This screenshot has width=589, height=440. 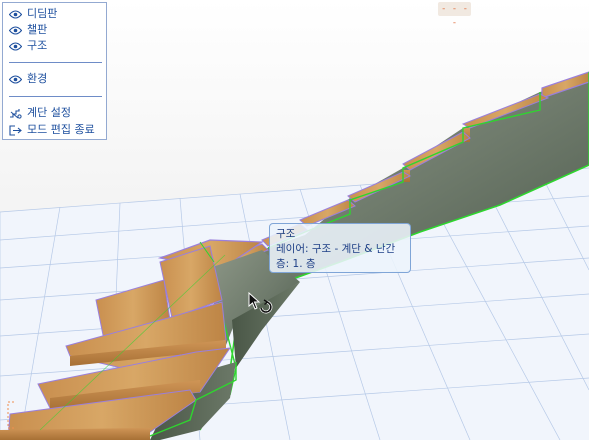 I want to click on menu-item-label: 모드 편집 종료, so click(x=61, y=129).